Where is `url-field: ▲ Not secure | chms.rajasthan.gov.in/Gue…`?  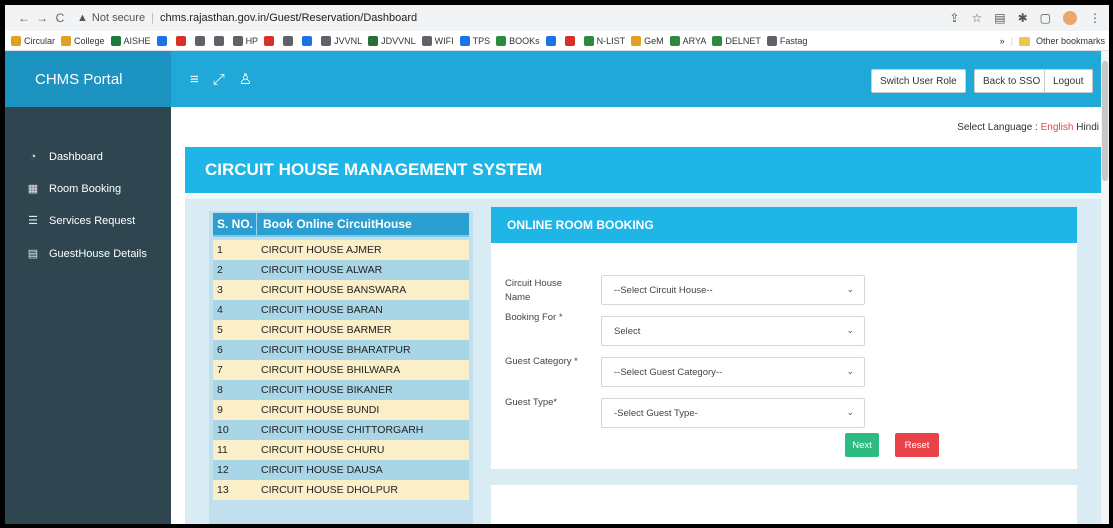 url-field: ▲ Not secure | chms.rajasthan.gov.in/Gue… is located at coordinates (247, 18).